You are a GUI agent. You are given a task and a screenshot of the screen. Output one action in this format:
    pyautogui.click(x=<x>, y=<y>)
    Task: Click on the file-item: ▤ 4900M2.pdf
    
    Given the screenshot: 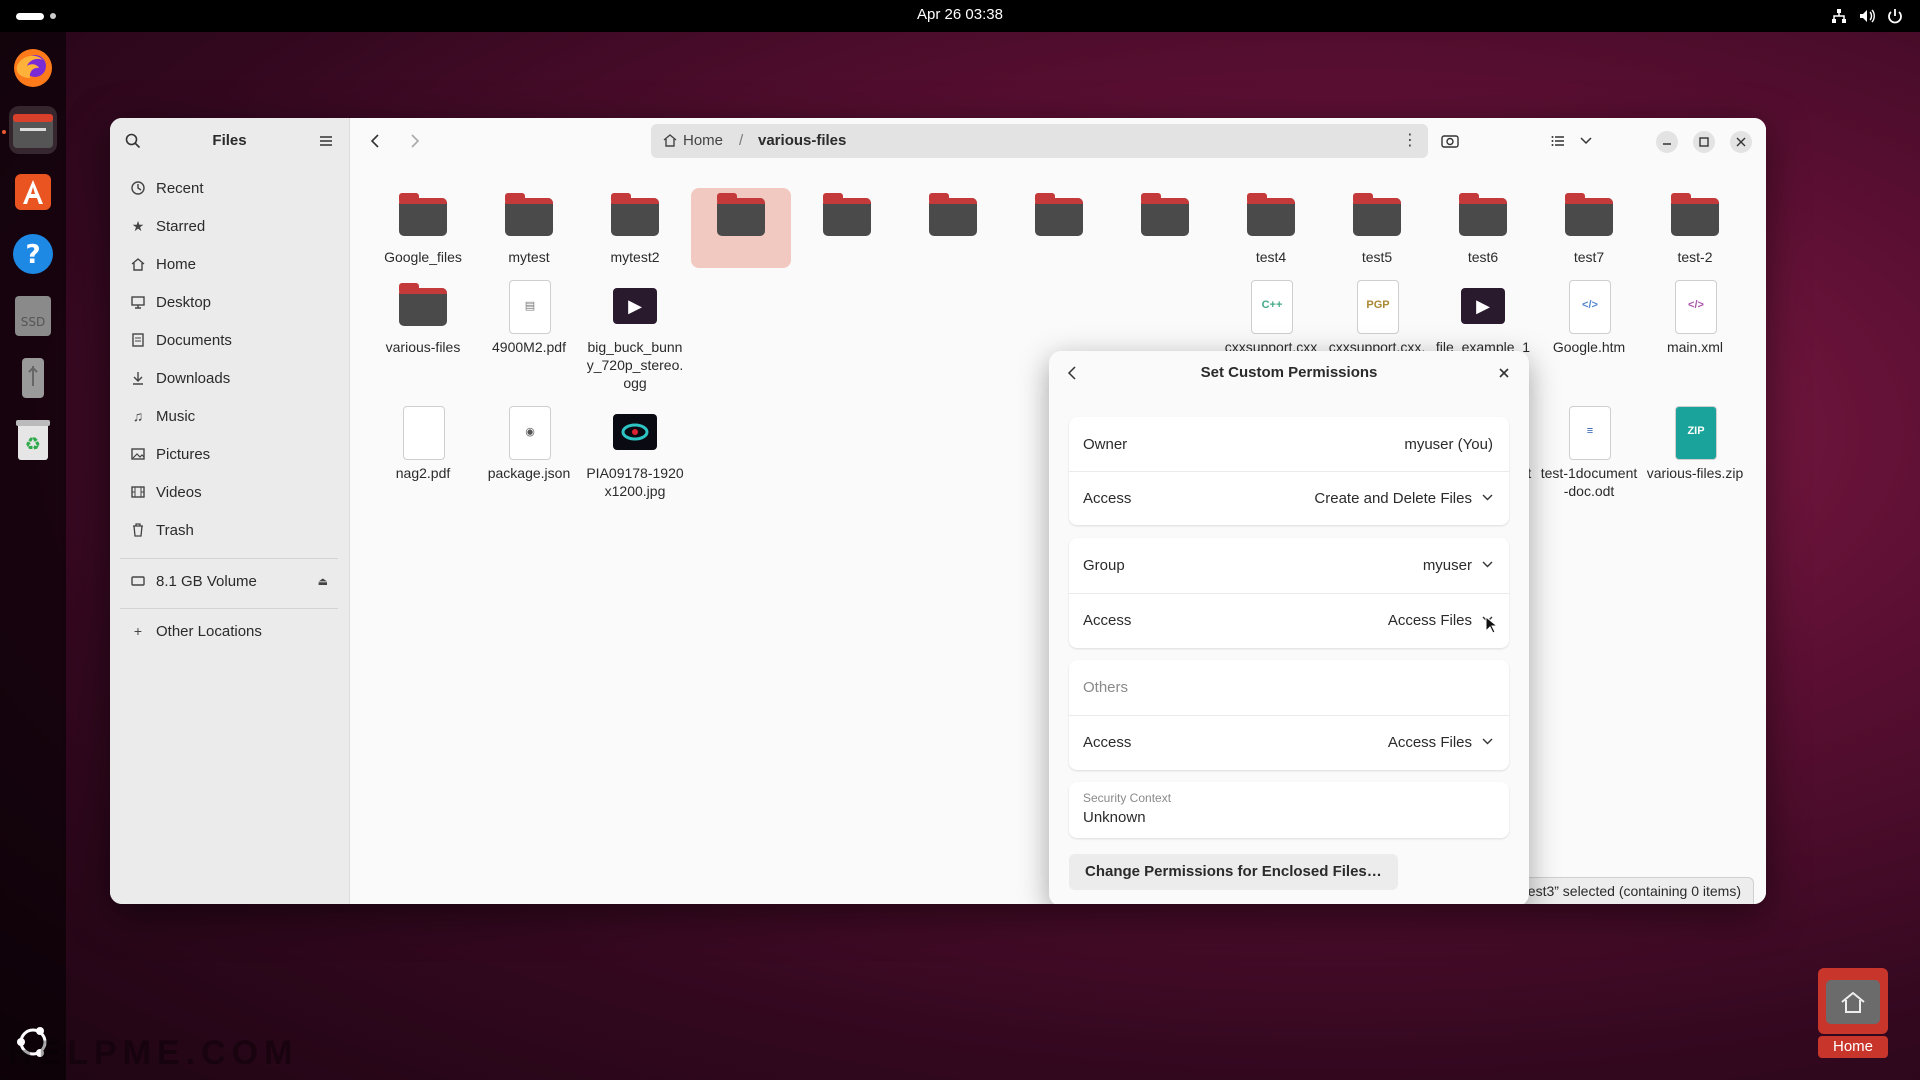 What is the action you would take?
    pyautogui.click(x=529, y=317)
    